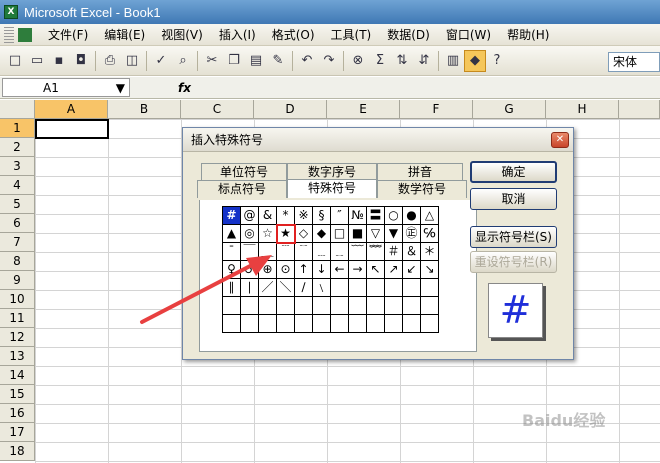  Describe the element at coordinates (206, 289) in the screenshot. I see `annotation-arrow` at that location.